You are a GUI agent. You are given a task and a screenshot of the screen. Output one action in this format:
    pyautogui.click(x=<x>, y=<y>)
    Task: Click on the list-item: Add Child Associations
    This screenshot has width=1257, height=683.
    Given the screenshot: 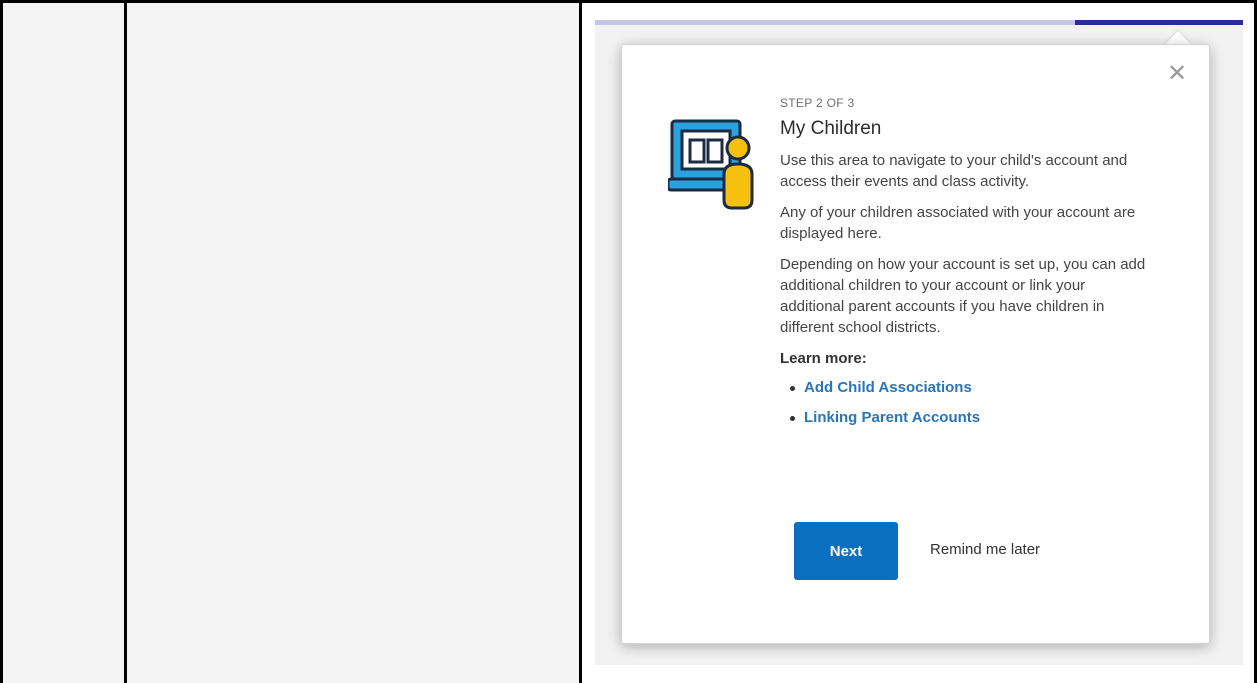 What is the action you would take?
    pyautogui.click(x=971, y=388)
    